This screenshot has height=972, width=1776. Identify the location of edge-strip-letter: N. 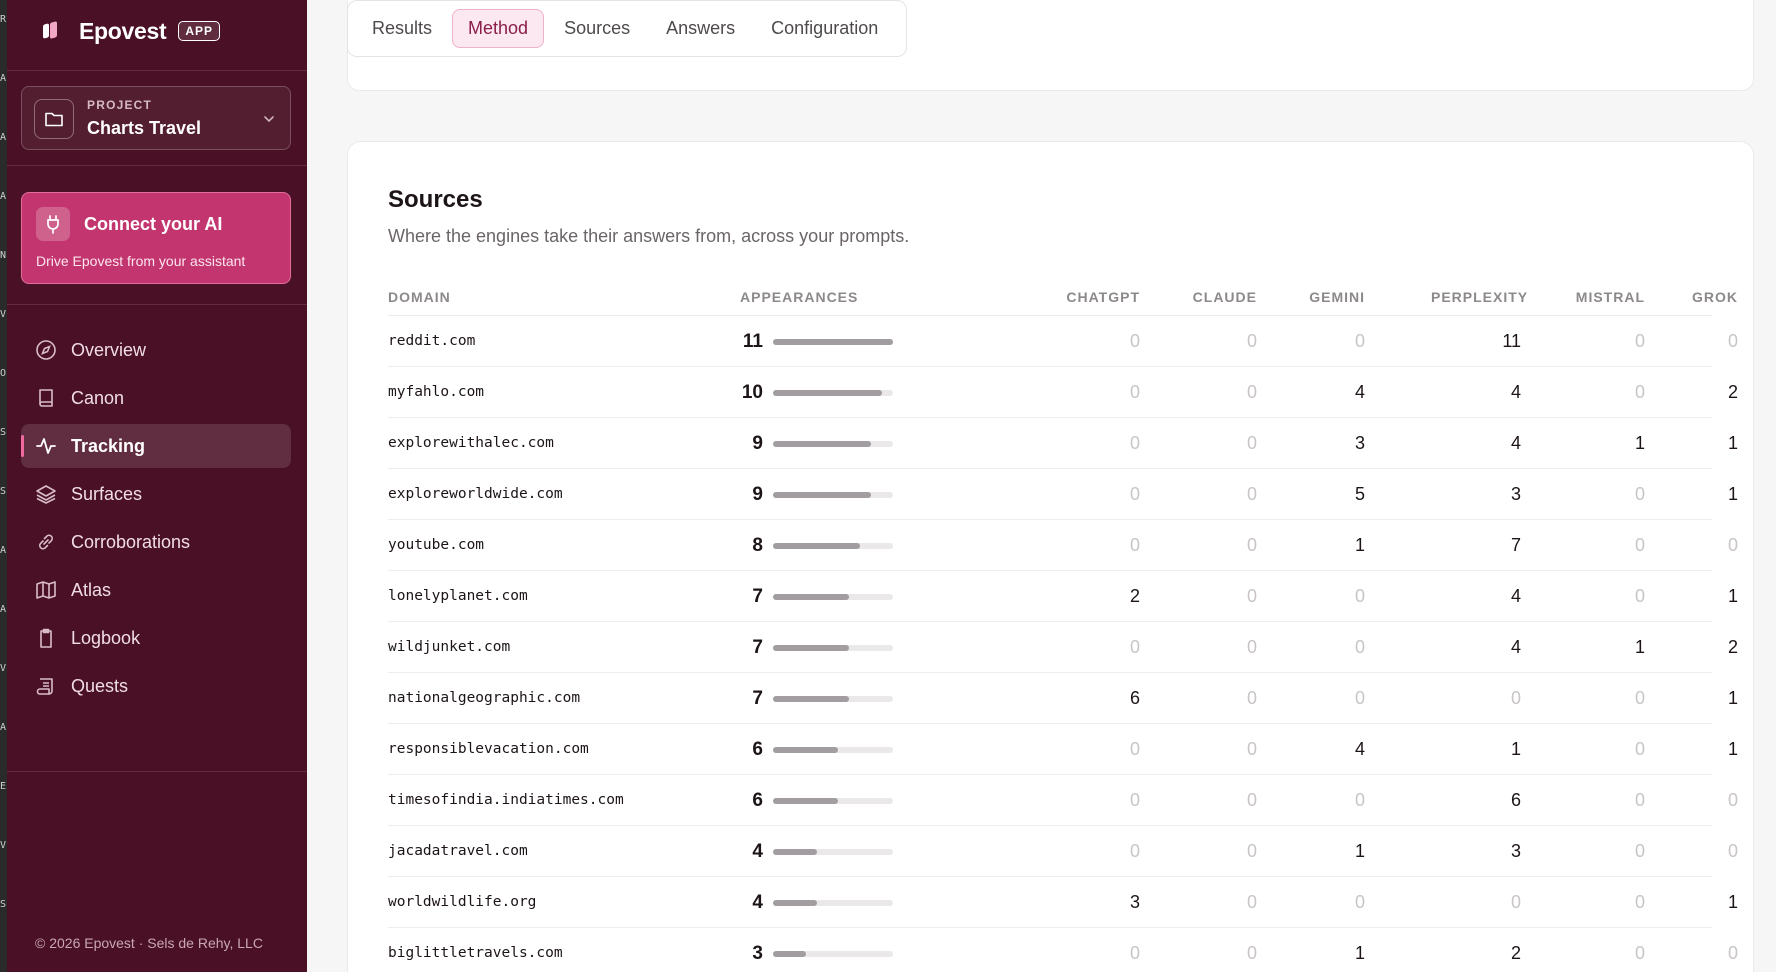
(3, 255).